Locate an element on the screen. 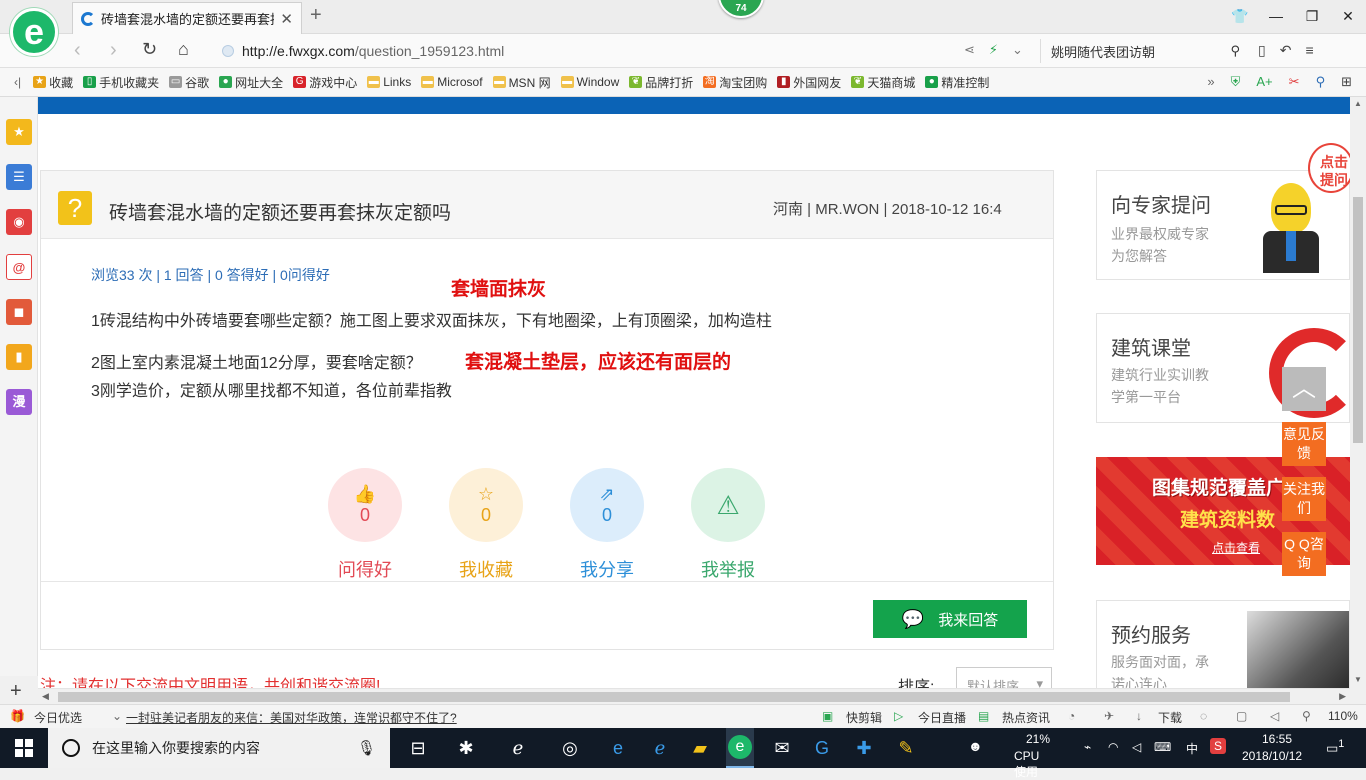  quick-edit-link: 快剪辑 is located at coordinates (864, 717).